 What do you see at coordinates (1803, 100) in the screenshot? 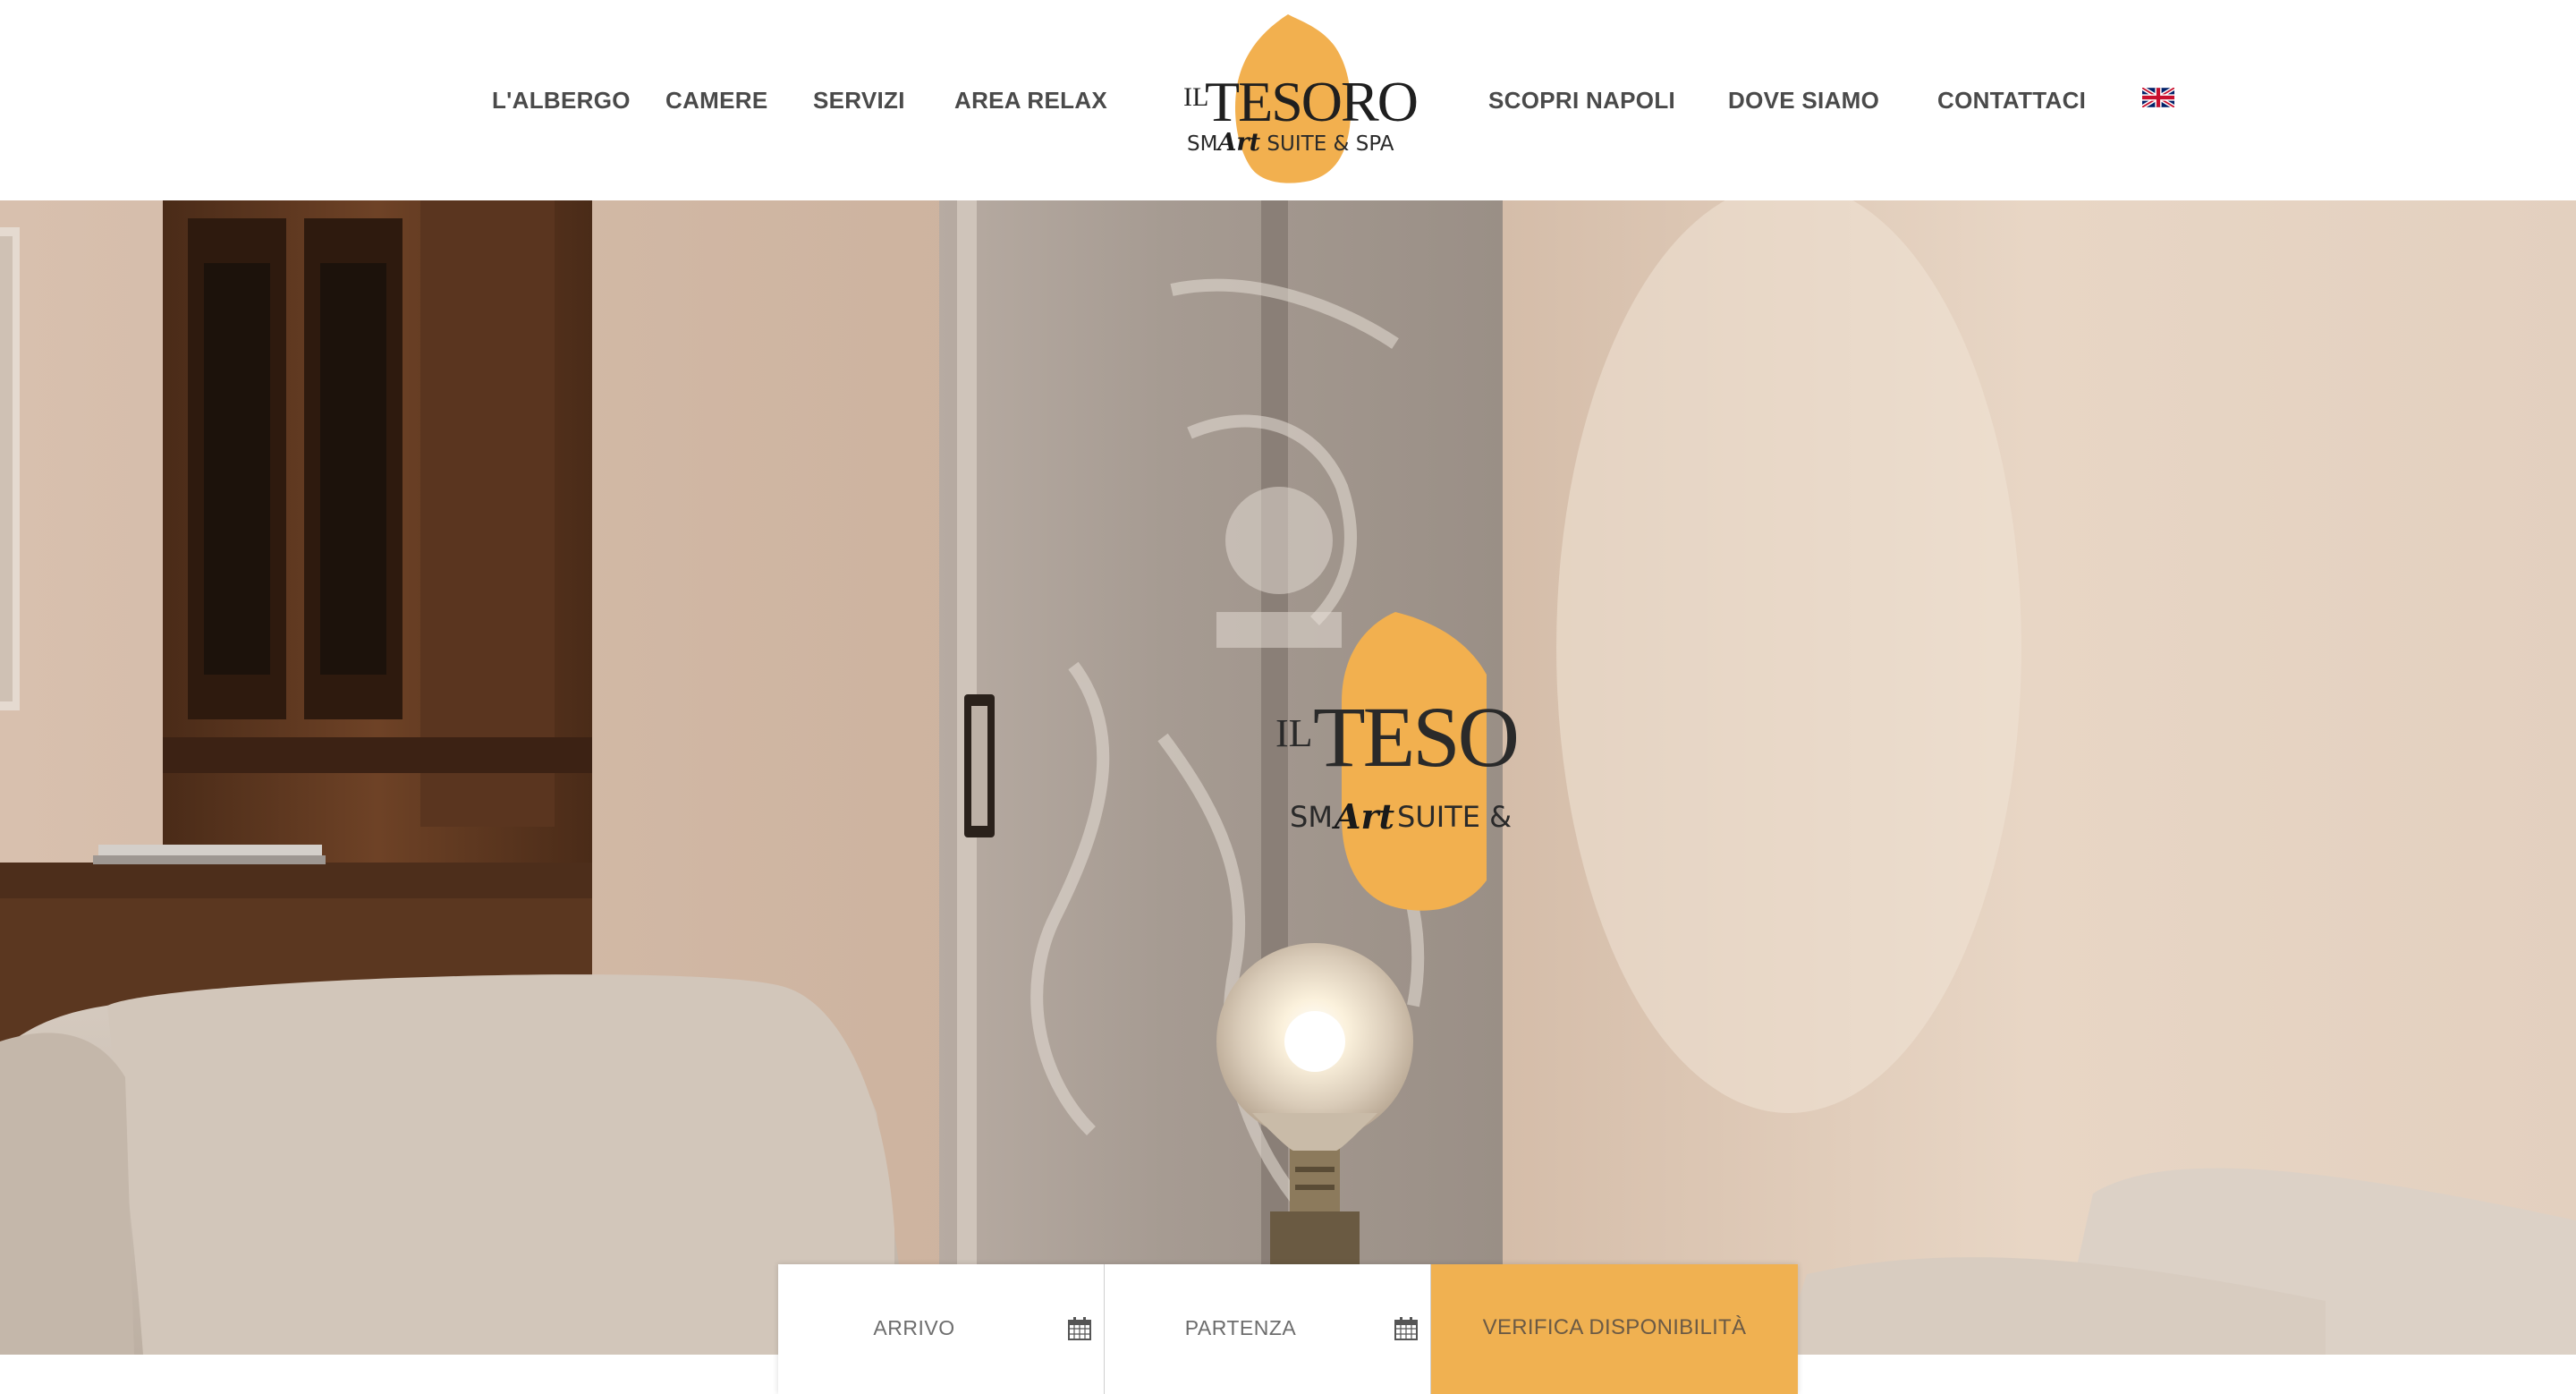
I see `nav-item-dove-siamo: DOVE SIAMO` at bounding box center [1803, 100].